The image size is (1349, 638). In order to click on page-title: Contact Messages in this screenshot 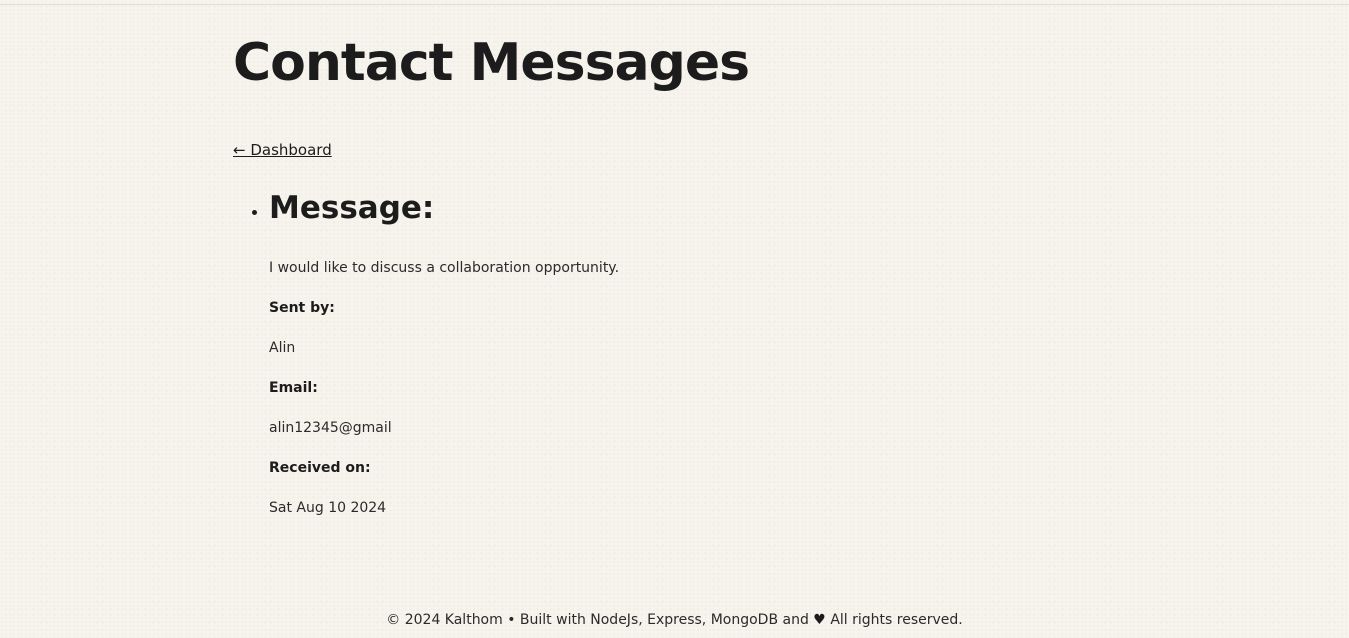, I will do `click(491, 63)`.